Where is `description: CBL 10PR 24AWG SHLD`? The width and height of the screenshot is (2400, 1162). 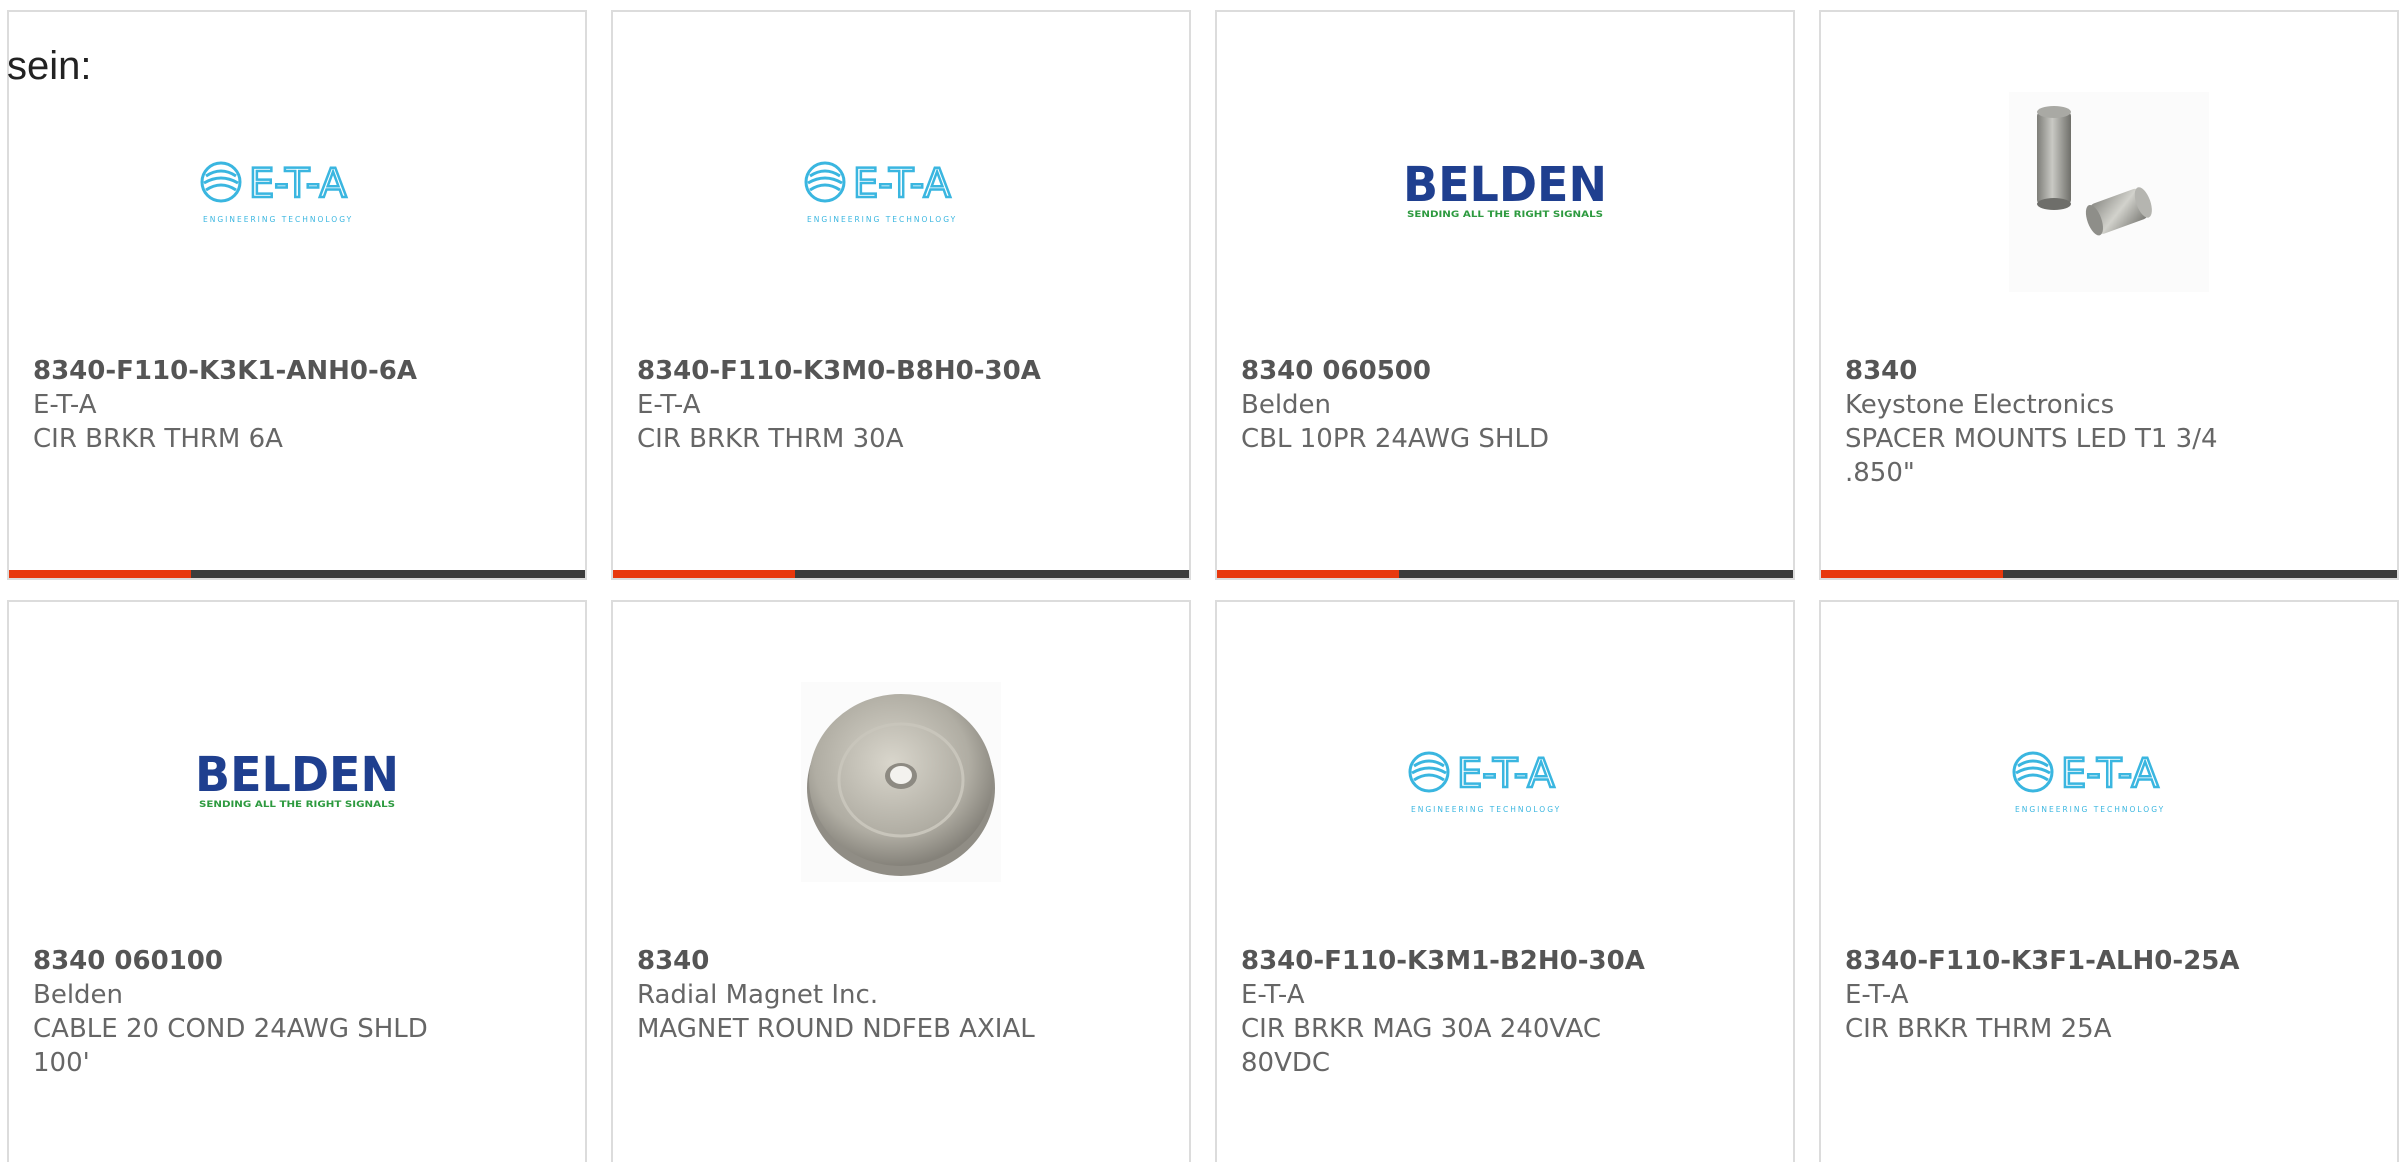
description: CBL 10PR 24AWG SHLD is located at coordinates (1395, 439).